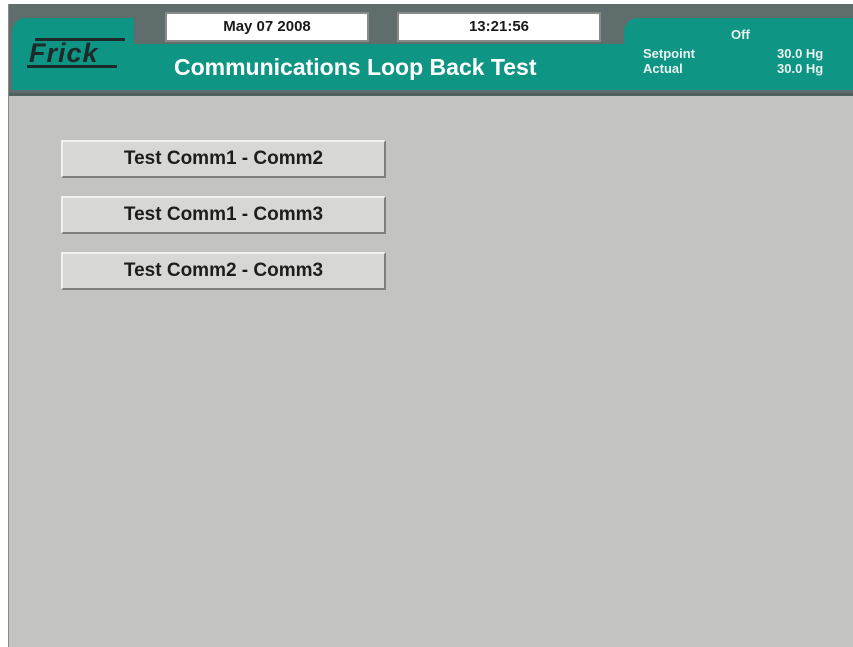 This screenshot has height=647, width=853. I want to click on setpoint-label: Setpoint, so click(669, 53).